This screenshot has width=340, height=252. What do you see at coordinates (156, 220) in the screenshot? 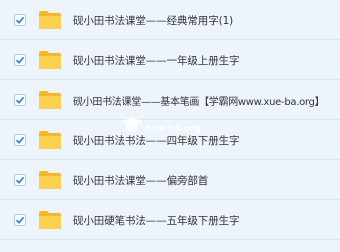
I see `file-name: 砚小田硬笔书法——五年级下册生字` at bounding box center [156, 220].